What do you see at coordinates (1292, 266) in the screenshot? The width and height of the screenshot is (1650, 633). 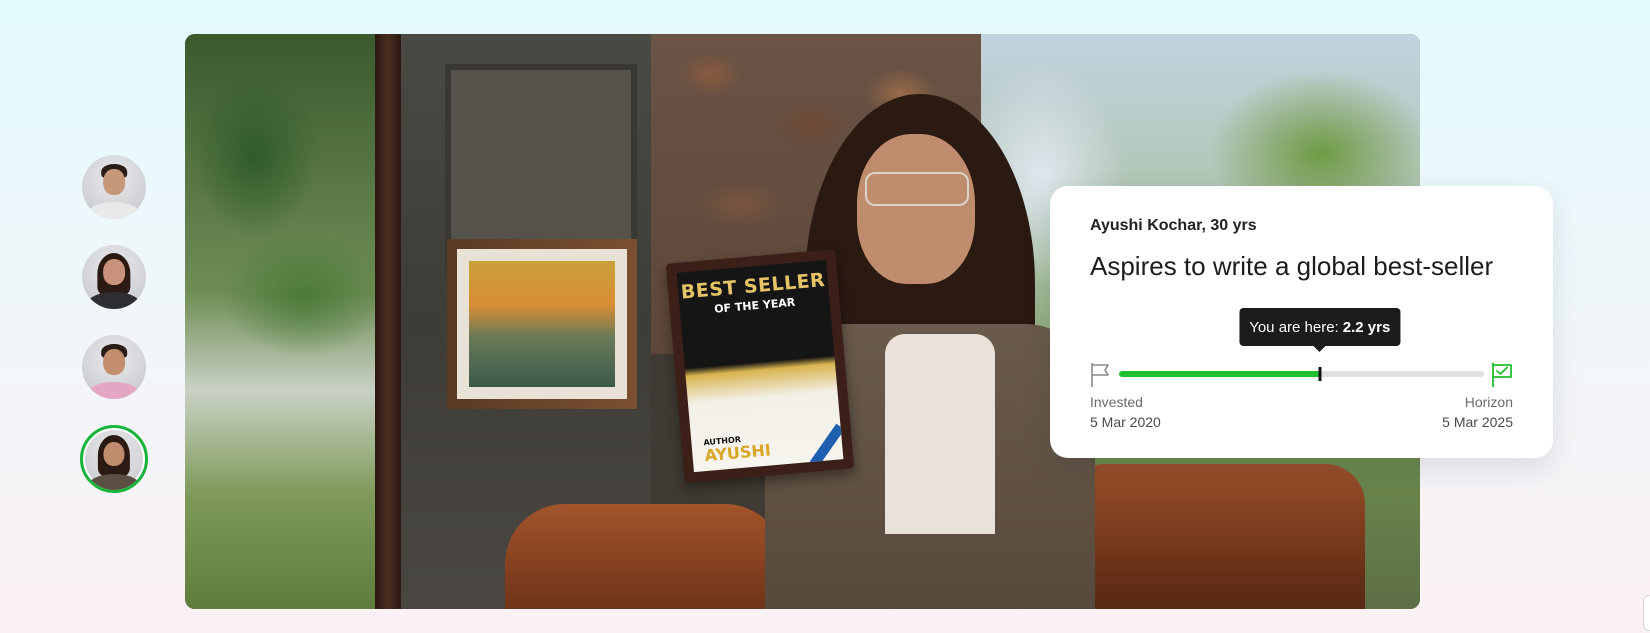 I see `goal-title: Aspires to write a global best-seller` at bounding box center [1292, 266].